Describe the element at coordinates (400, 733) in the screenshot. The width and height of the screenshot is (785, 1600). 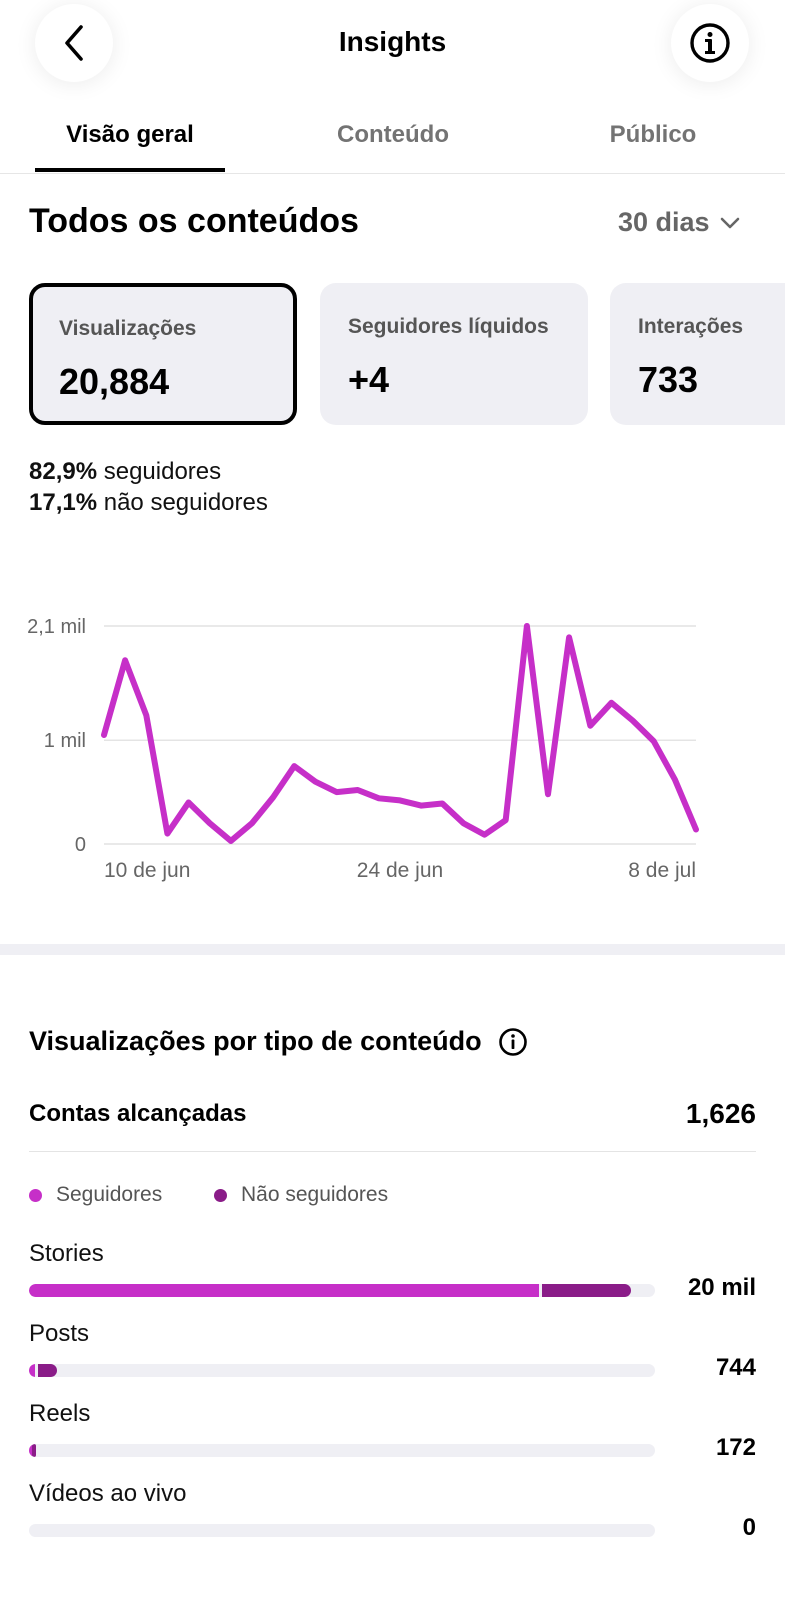
I see `views-series-line` at that location.